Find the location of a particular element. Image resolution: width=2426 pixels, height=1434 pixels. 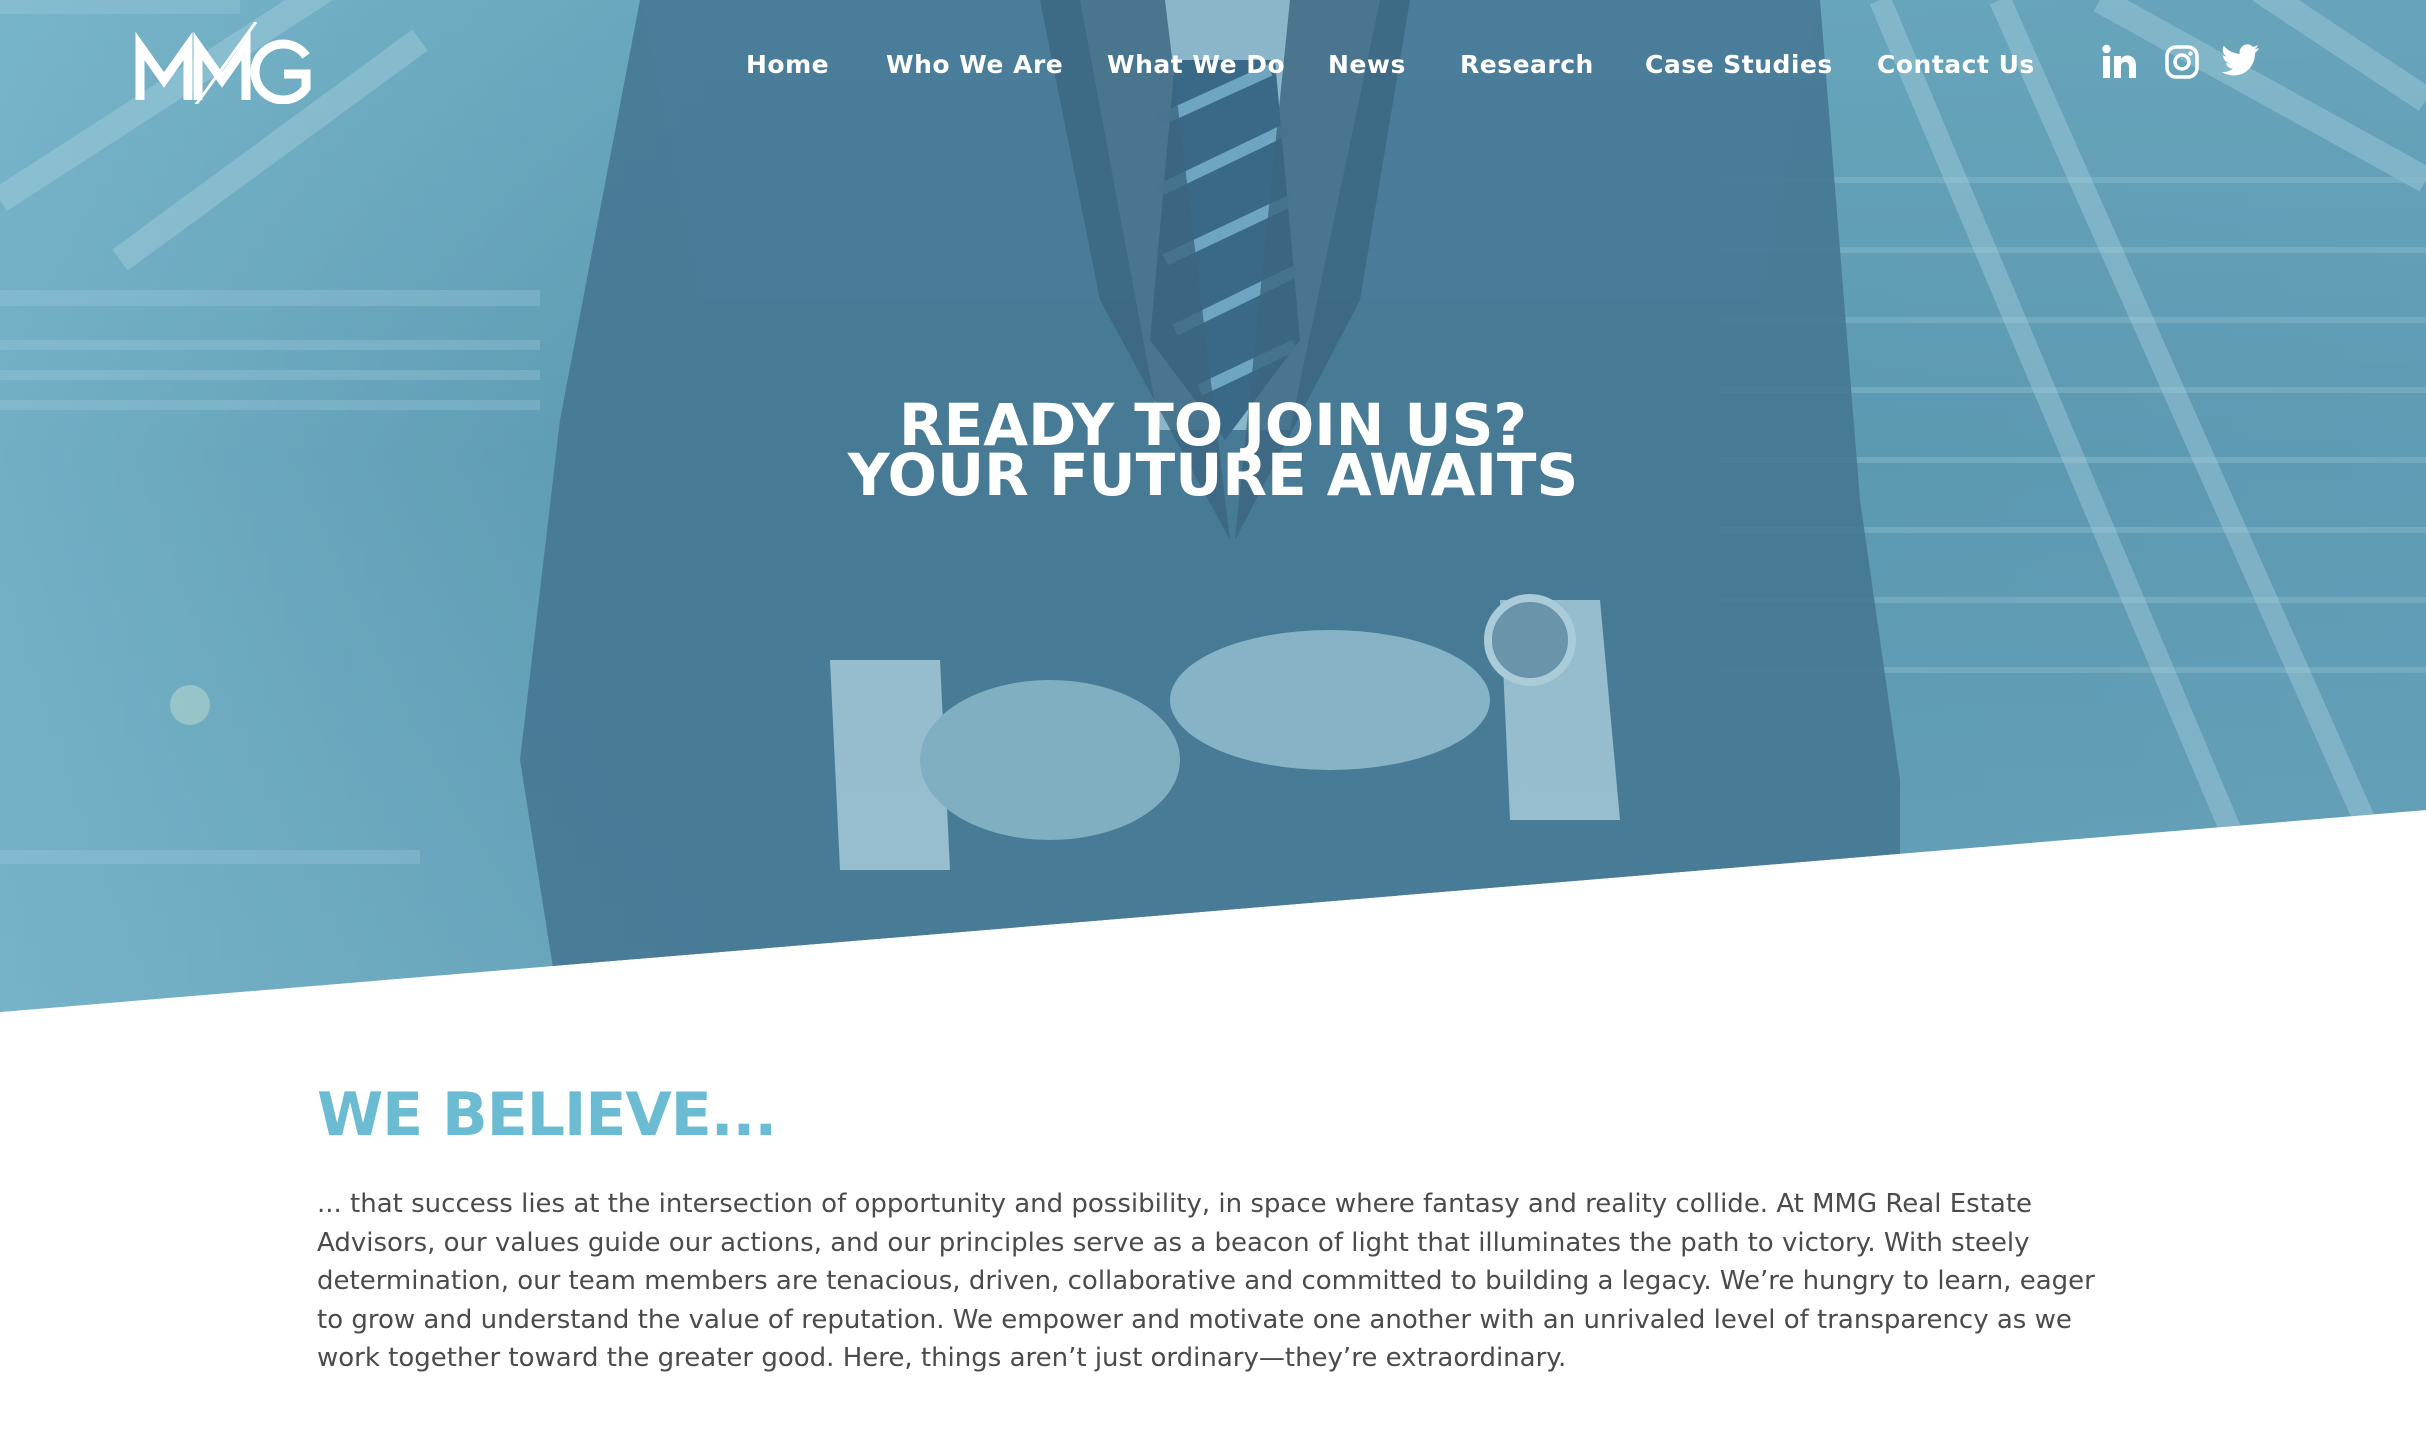

nav-case-studies: Case Studies is located at coordinates (1739, 64).